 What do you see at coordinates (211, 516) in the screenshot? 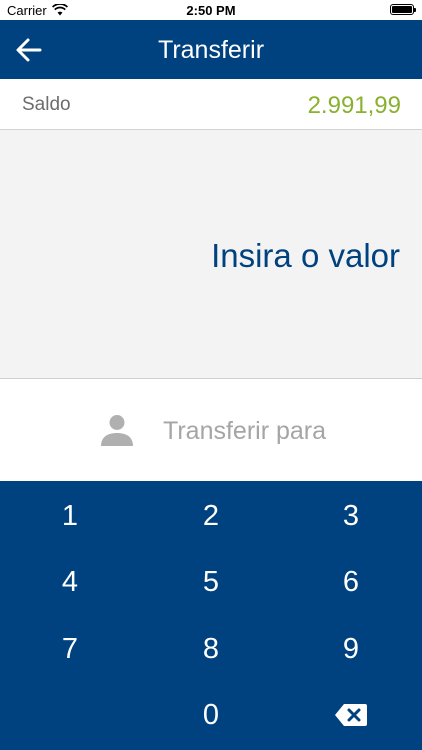
I see `key-2: 2` at bounding box center [211, 516].